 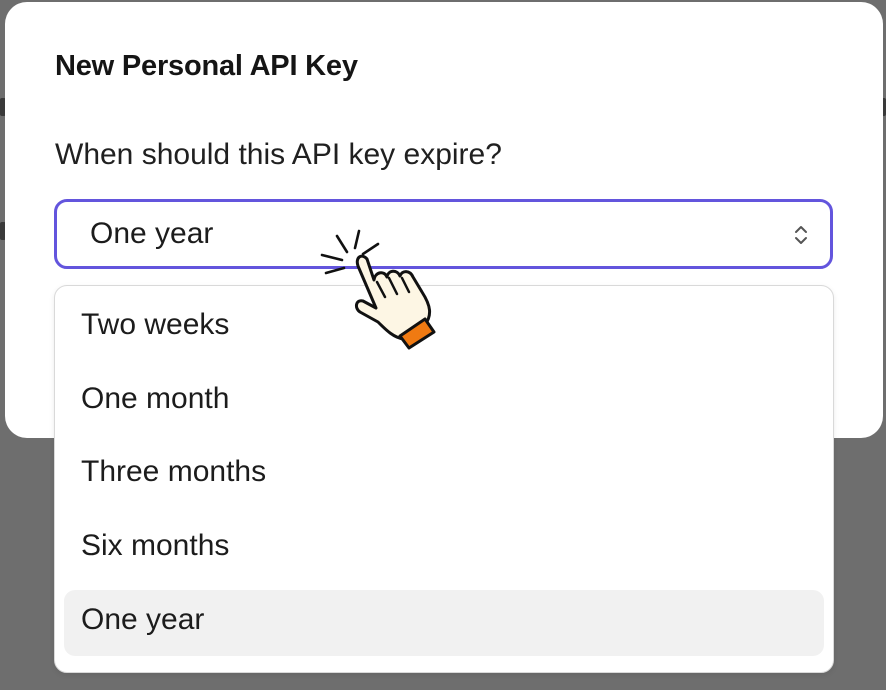 What do you see at coordinates (801, 235) in the screenshot?
I see `chevron-up-down-icon` at bounding box center [801, 235].